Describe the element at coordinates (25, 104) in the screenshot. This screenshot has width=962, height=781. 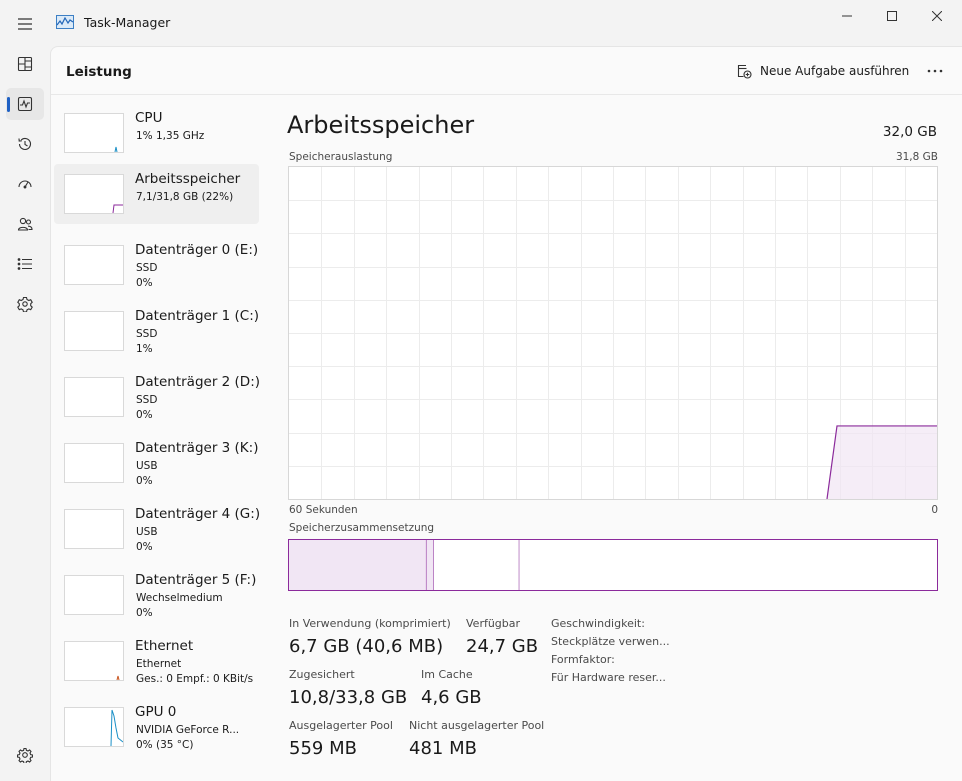
I see `nav-performance` at that location.